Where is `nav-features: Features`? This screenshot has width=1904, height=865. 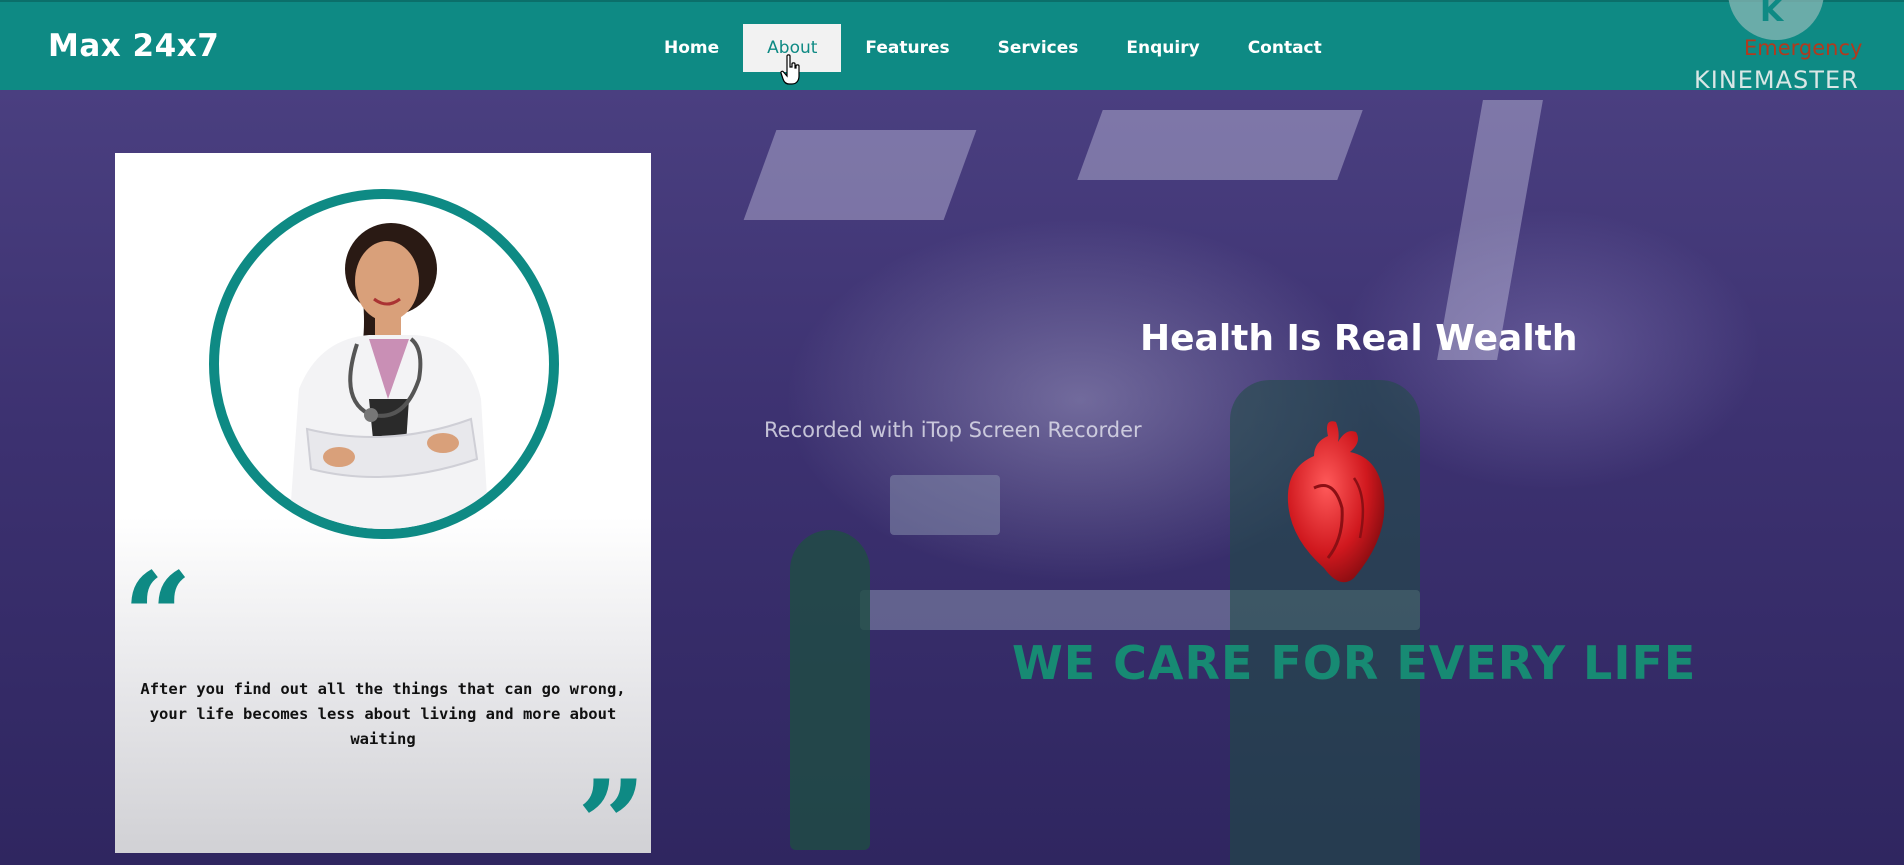 nav-features: Features is located at coordinates (907, 48).